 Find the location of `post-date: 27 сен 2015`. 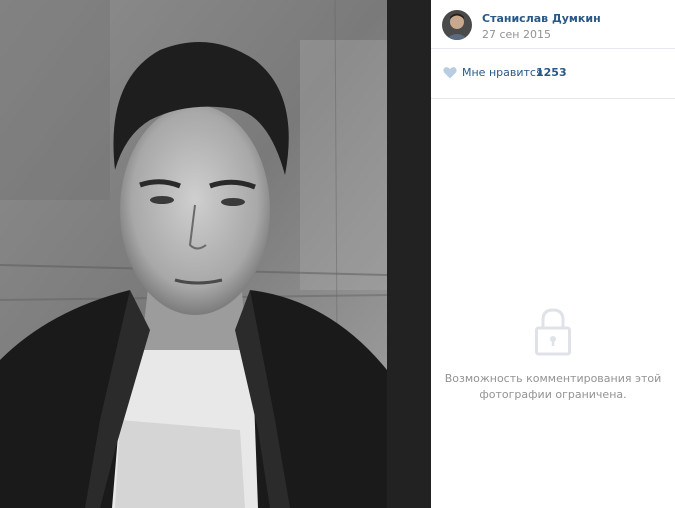

post-date: 27 сен 2015 is located at coordinates (516, 34).